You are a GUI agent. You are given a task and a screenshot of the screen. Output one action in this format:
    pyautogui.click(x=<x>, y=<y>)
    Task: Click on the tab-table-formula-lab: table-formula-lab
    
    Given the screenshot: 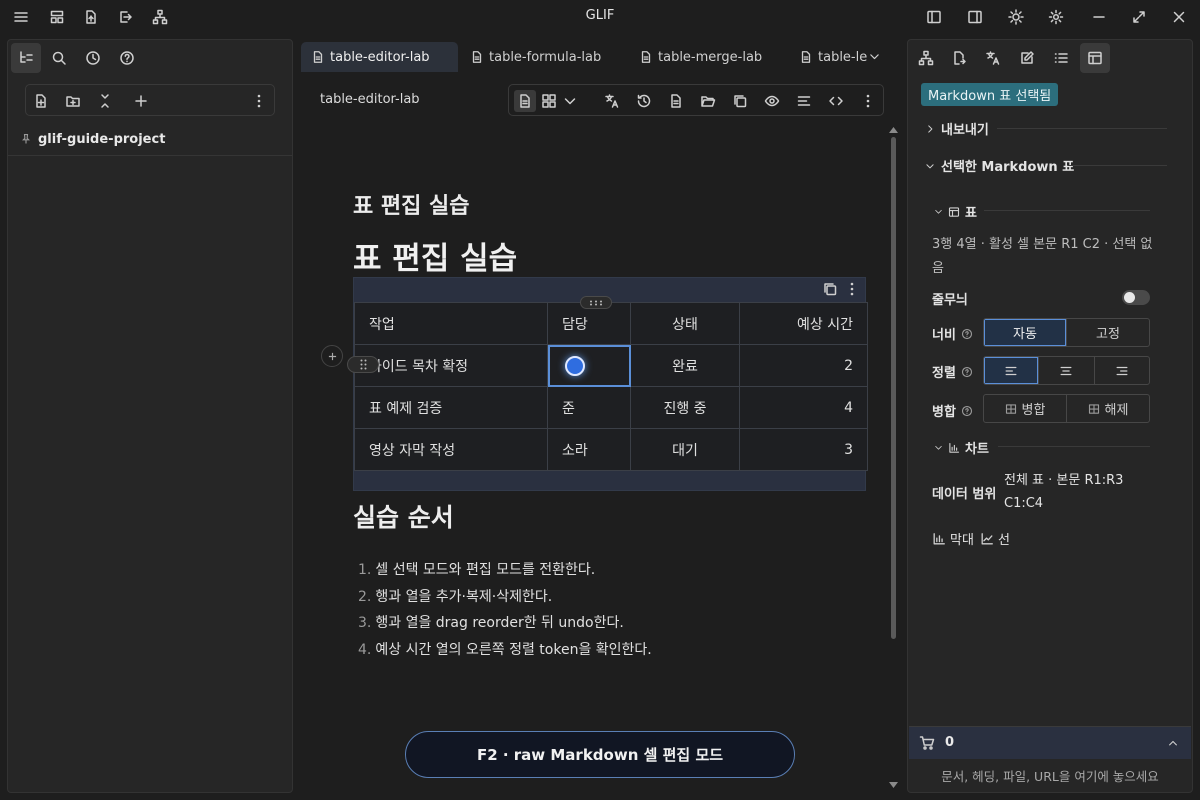 What is the action you would take?
    pyautogui.click(x=543, y=57)
    